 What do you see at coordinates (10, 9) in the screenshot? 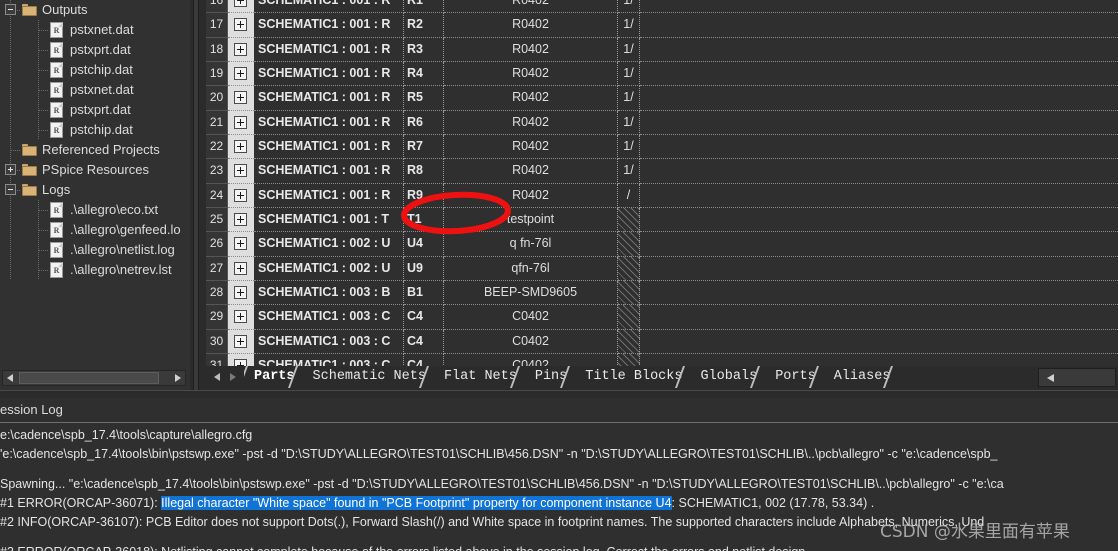
I see `collapse-icon` at bounding box center [10, 9].